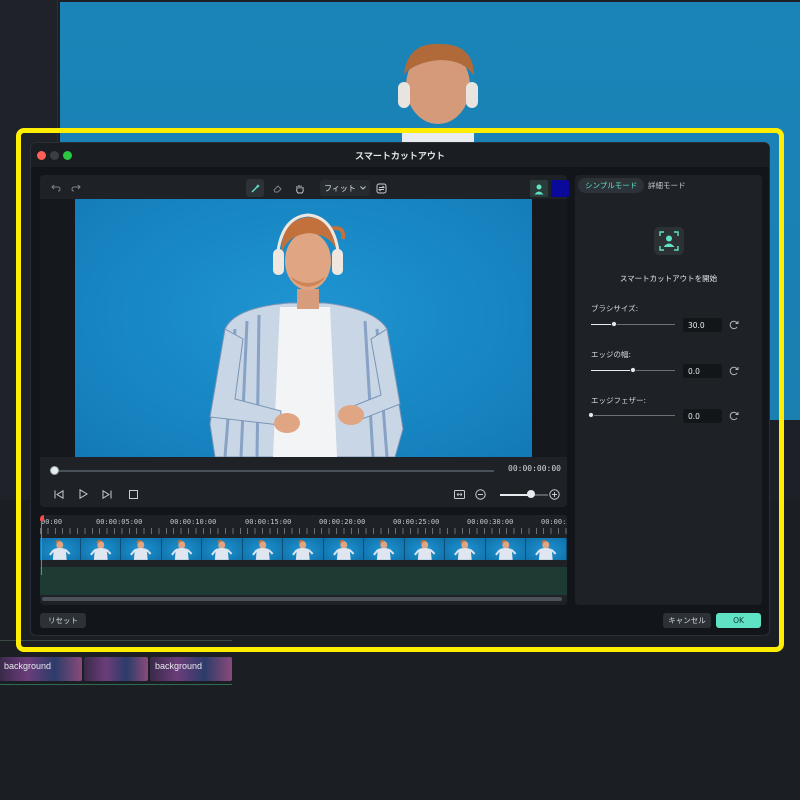 The height and width of the screenshot is (800, 800). What do you see at coordinates (116, 669) in the screenshot?
I see `timeline-clip` at bounding box center [116, 669].